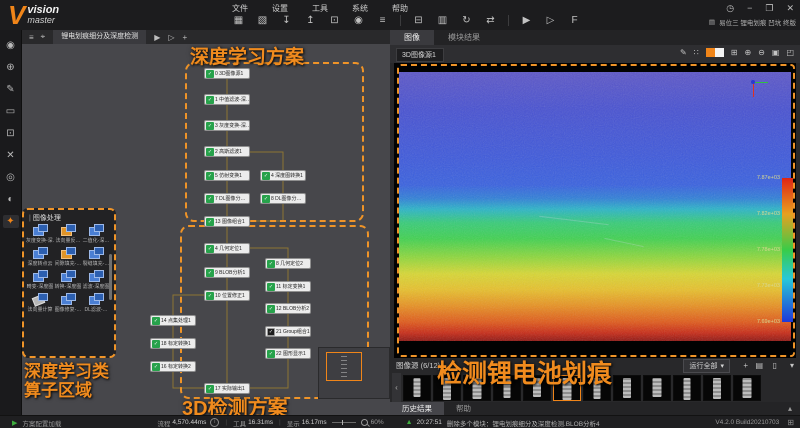 The width and height of the screenshot is (800, 428). I want to click on threed-node-22: ✓ 22 图形显示1, so click(288, 353).